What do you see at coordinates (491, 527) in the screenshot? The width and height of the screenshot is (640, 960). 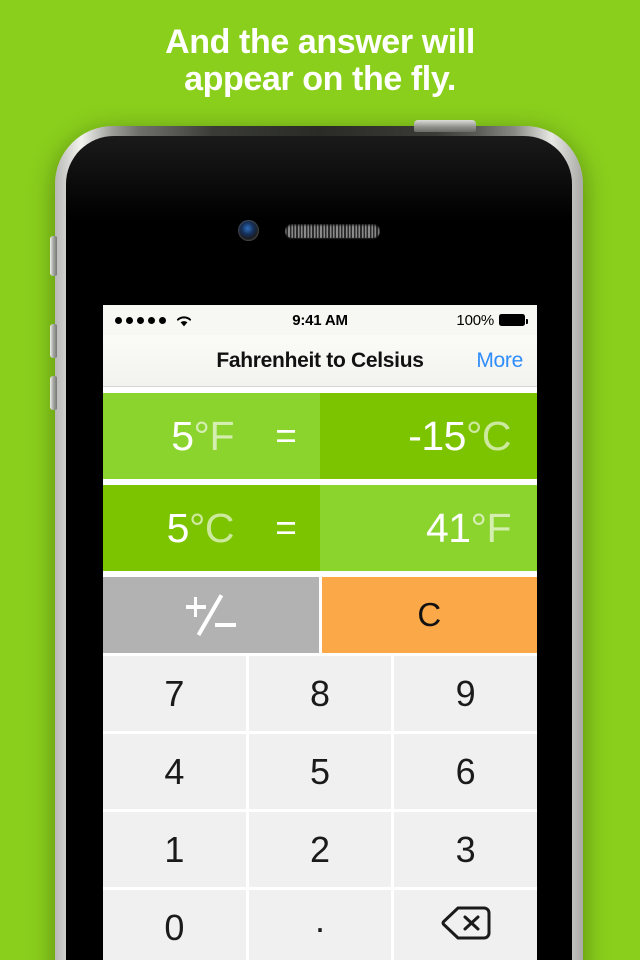 I see `conversion-output-unit: °F` at bounding box center [491, 527].